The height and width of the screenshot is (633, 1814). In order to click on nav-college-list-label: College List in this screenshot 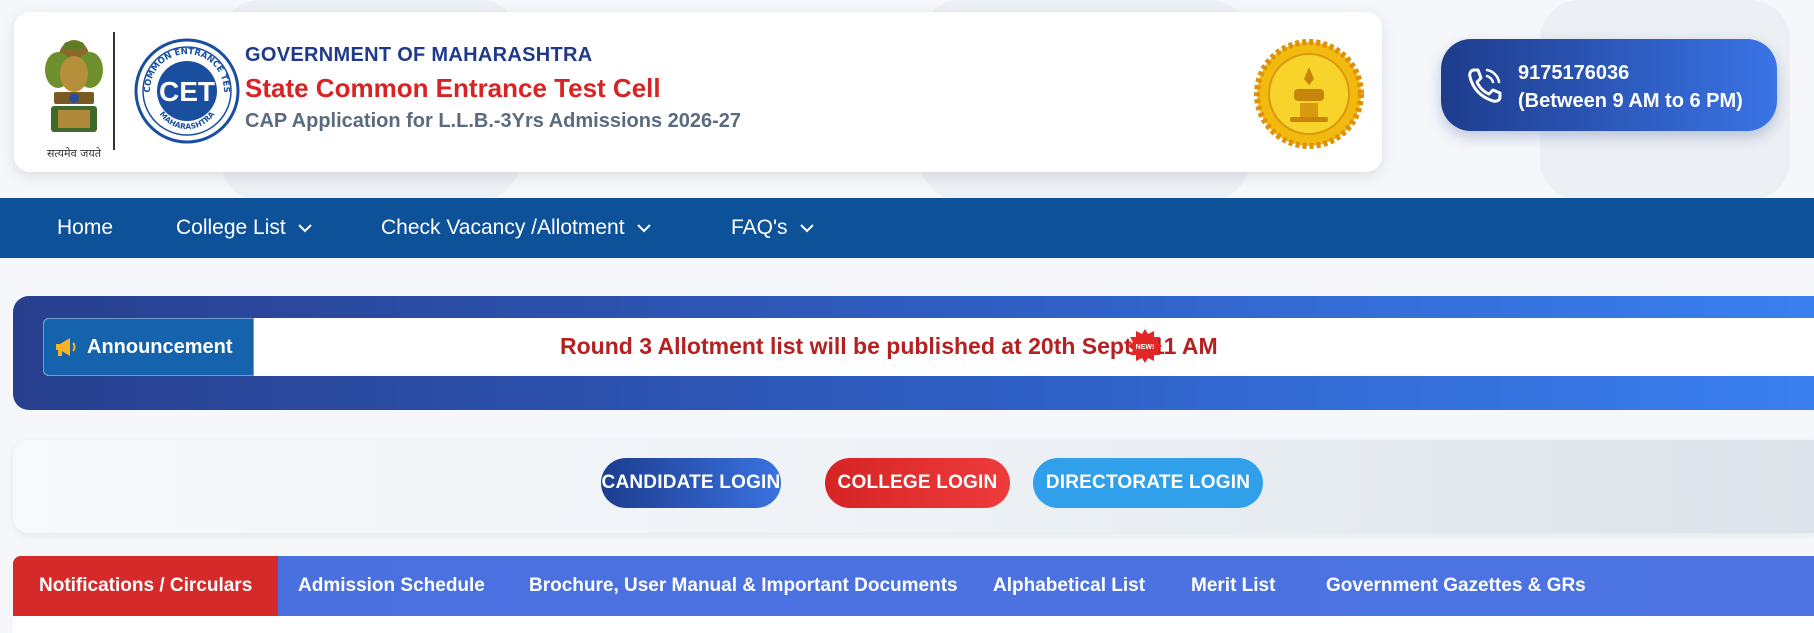, I will do `click(231, 227)`.